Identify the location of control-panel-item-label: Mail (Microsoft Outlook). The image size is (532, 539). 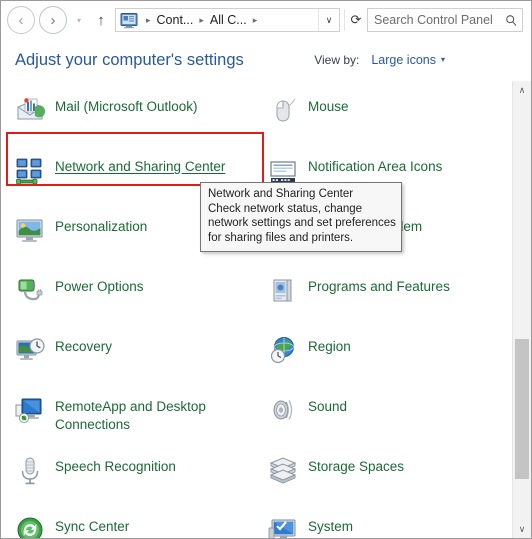
(126, 106).